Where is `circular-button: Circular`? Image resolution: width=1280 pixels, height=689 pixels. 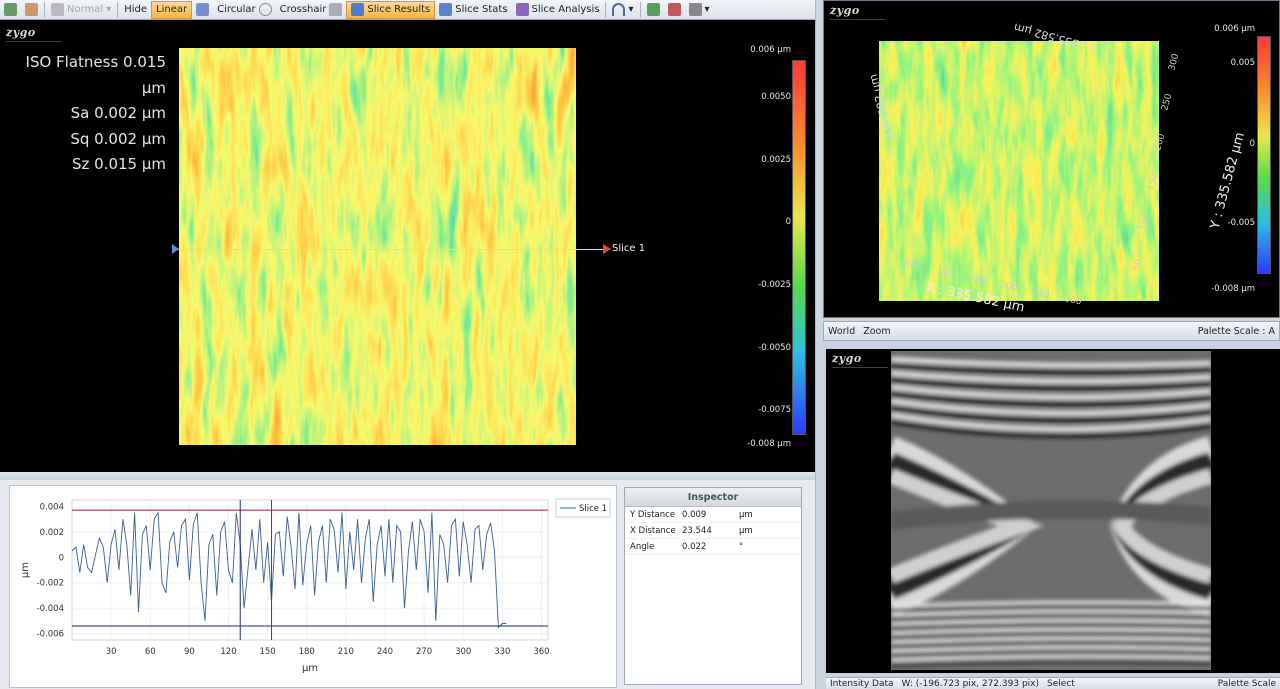 circular-button: Circular is located at coordinates (244, 10).